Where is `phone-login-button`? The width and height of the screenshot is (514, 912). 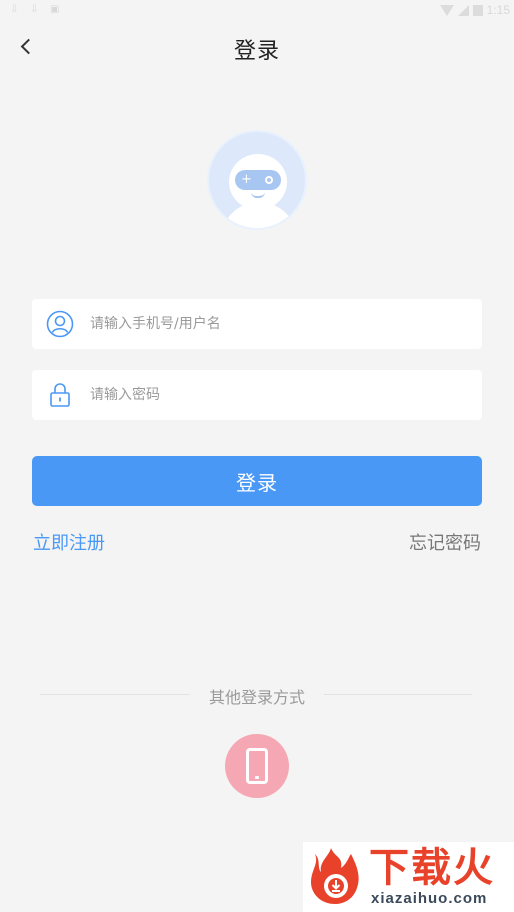
phone-login-button is located at coordinates (257, 766).